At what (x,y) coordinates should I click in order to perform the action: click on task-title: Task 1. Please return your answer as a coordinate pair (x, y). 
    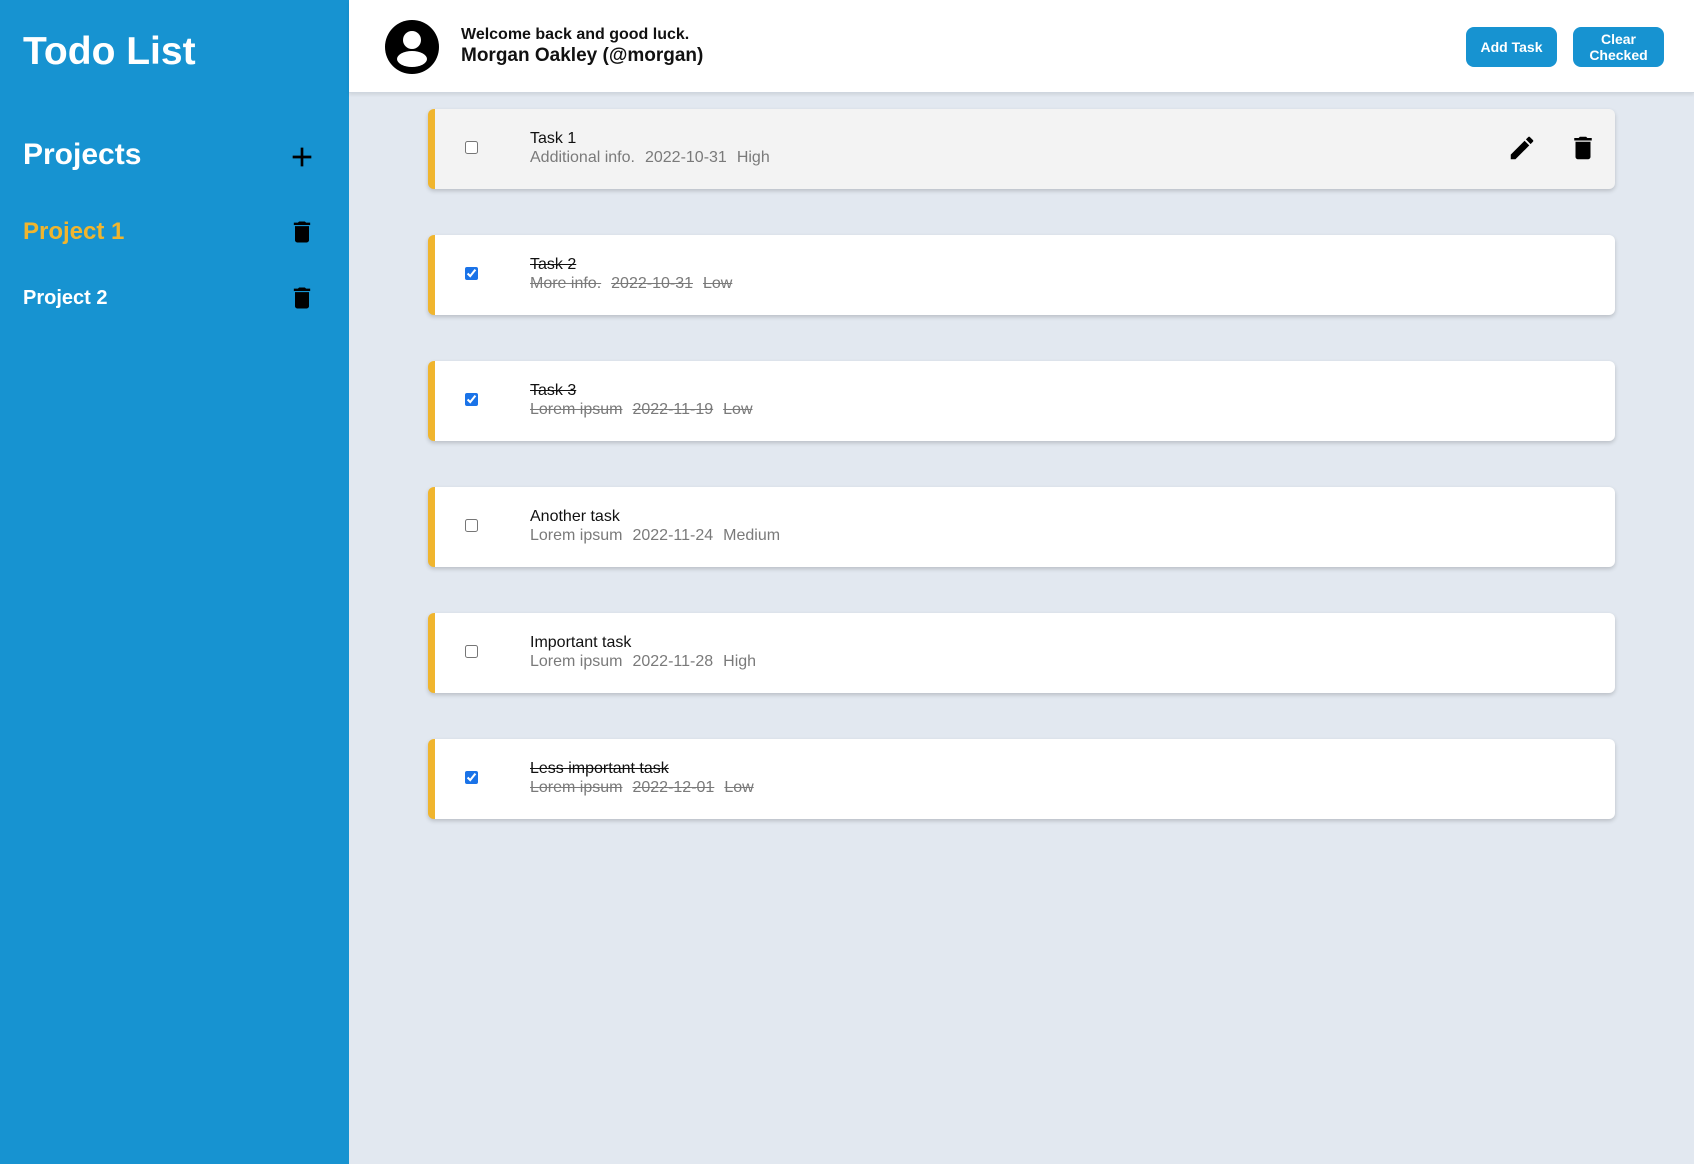
    Looking at the image, I should click on (553, 138).